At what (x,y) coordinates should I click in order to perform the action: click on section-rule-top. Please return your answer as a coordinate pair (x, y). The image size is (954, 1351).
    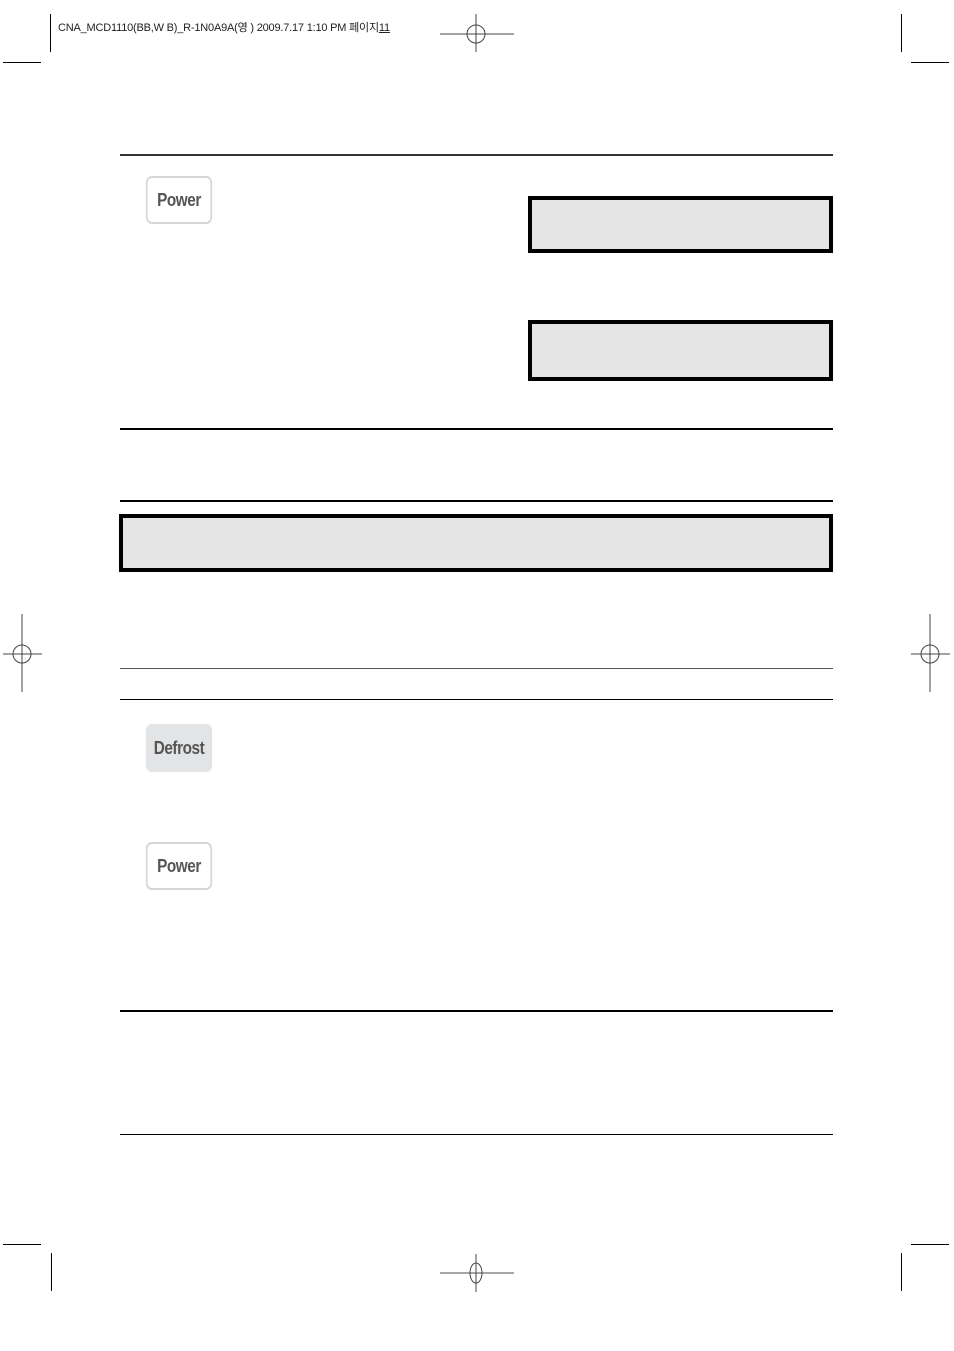
    Looking at the image, I should click on (476, 155).